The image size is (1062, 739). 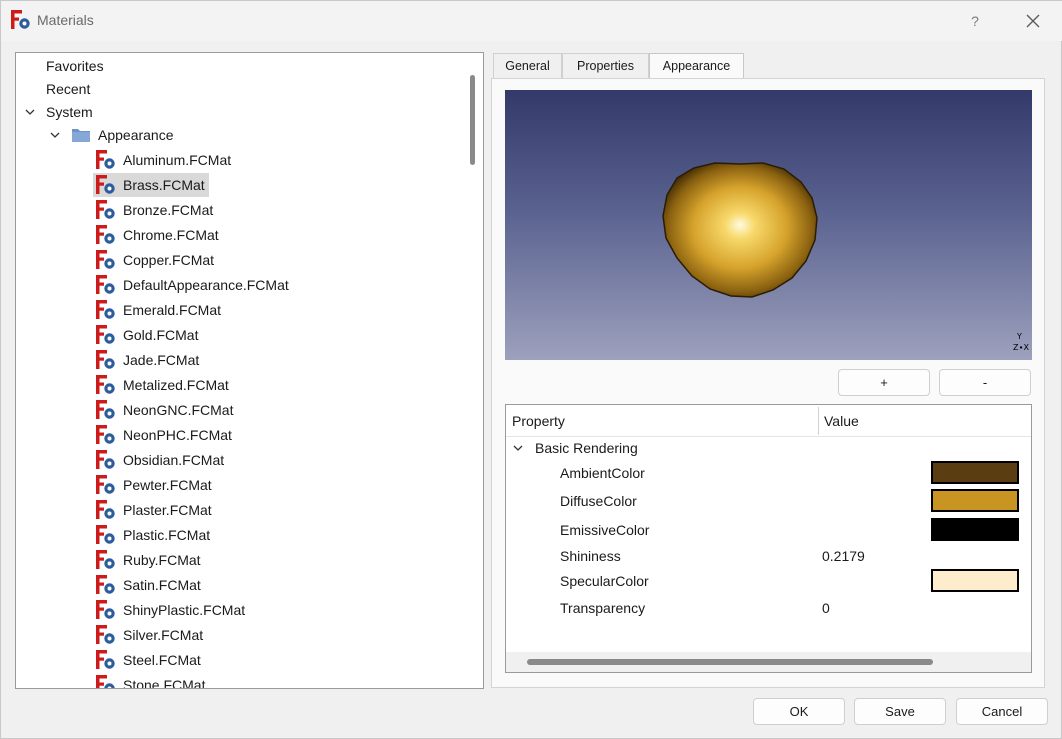 I want to click on material-item-label: Steel.FCMat, so click(x=162, y=660).